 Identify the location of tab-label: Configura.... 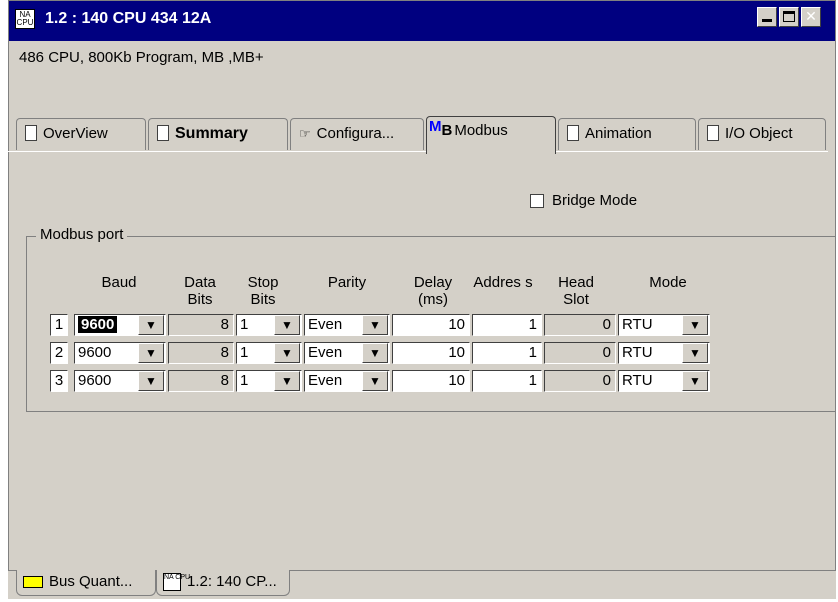
(355, 133).